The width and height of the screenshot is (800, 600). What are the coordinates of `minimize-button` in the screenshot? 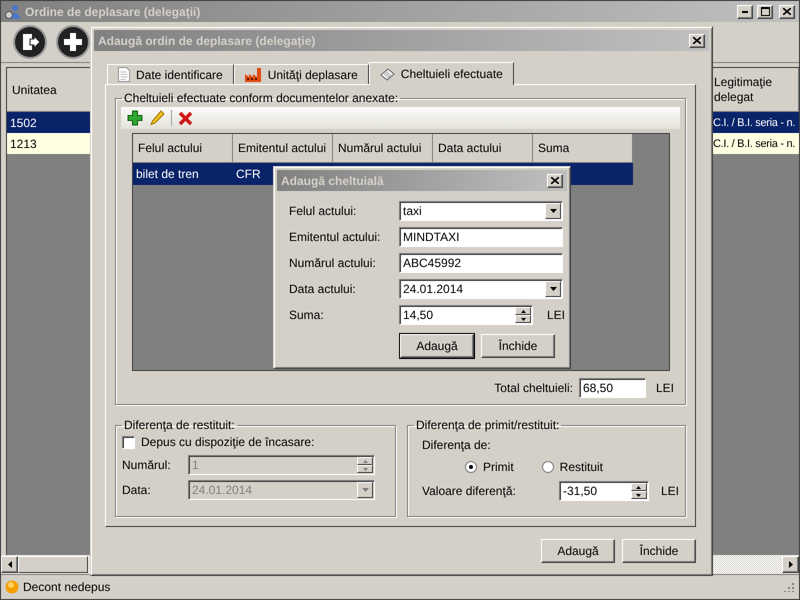 It's located at (745, 11).